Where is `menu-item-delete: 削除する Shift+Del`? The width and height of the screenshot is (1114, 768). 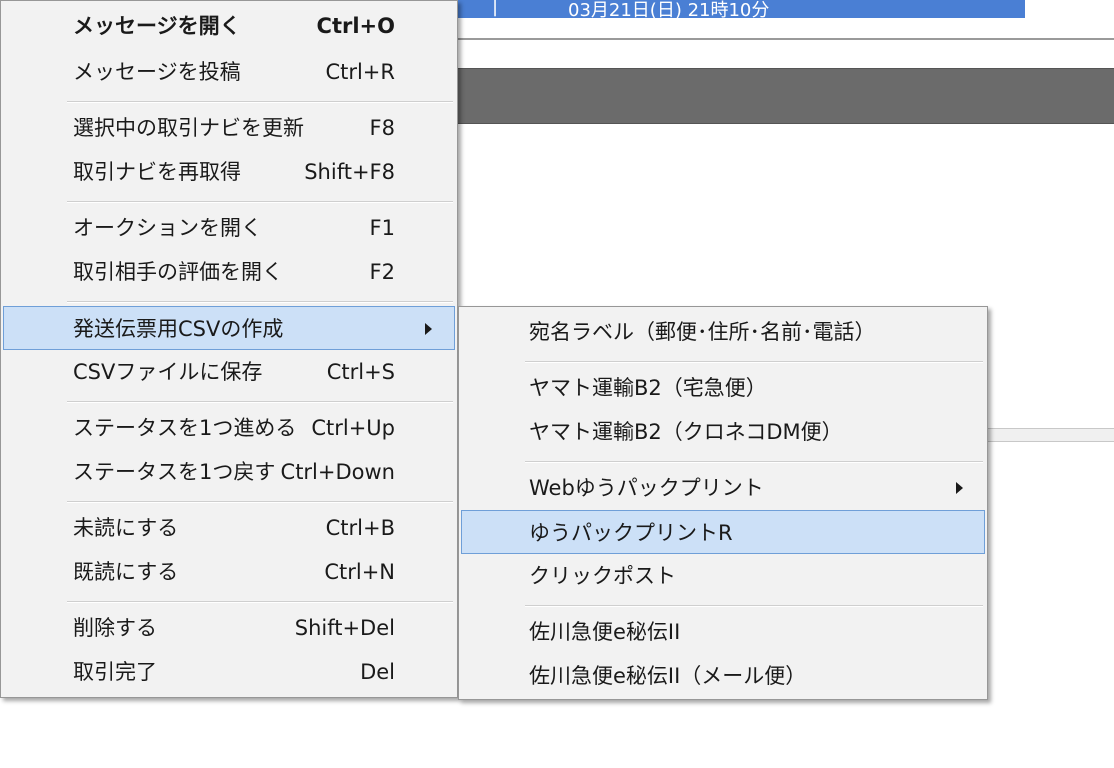 menu-item-delete: 削除する Shift+Del is located at coordinates (229, 628).